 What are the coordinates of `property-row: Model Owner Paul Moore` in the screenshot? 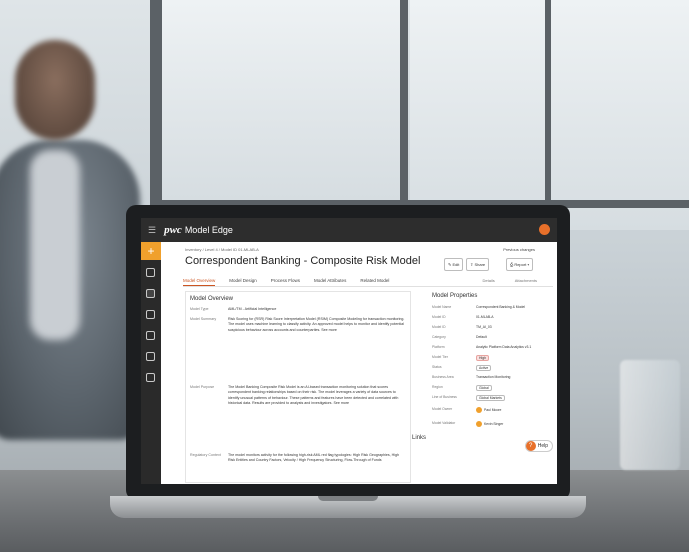 It's located at (489, 410).